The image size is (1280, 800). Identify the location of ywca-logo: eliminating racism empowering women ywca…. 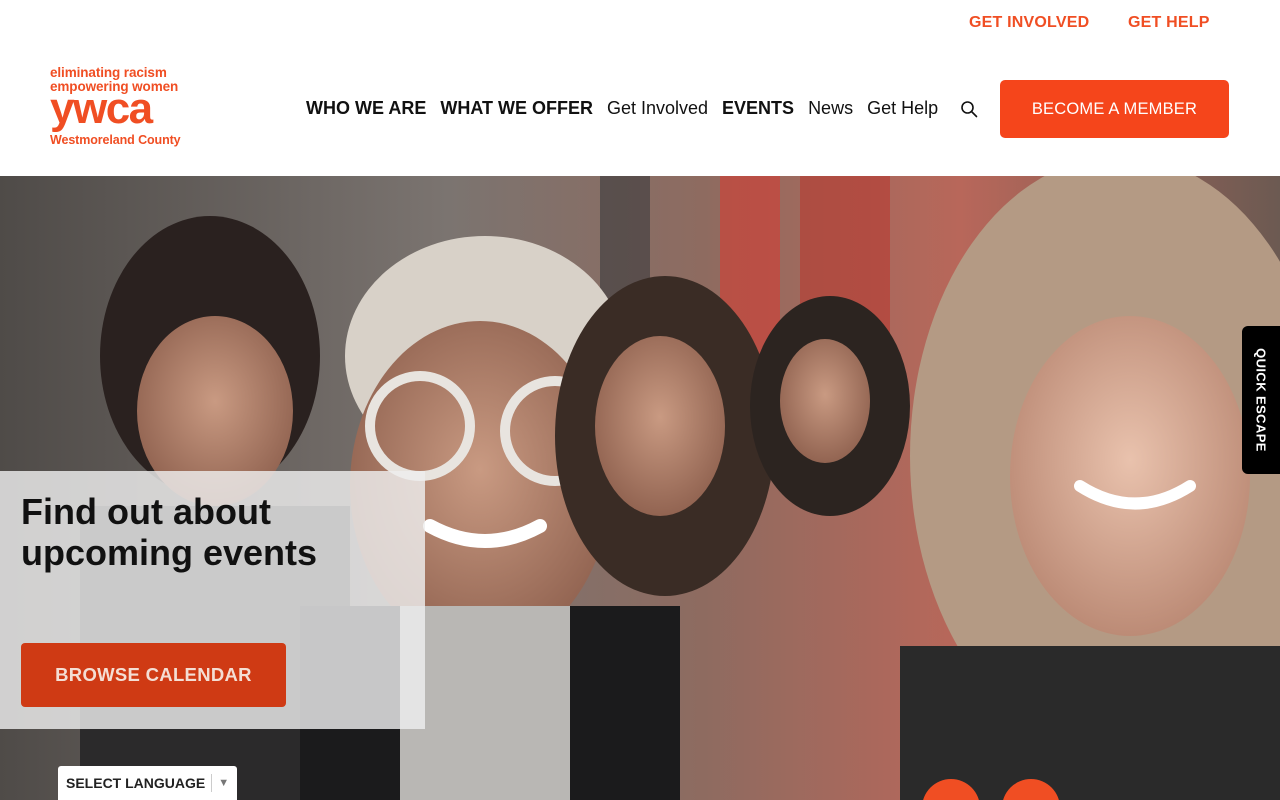
(125, 111).